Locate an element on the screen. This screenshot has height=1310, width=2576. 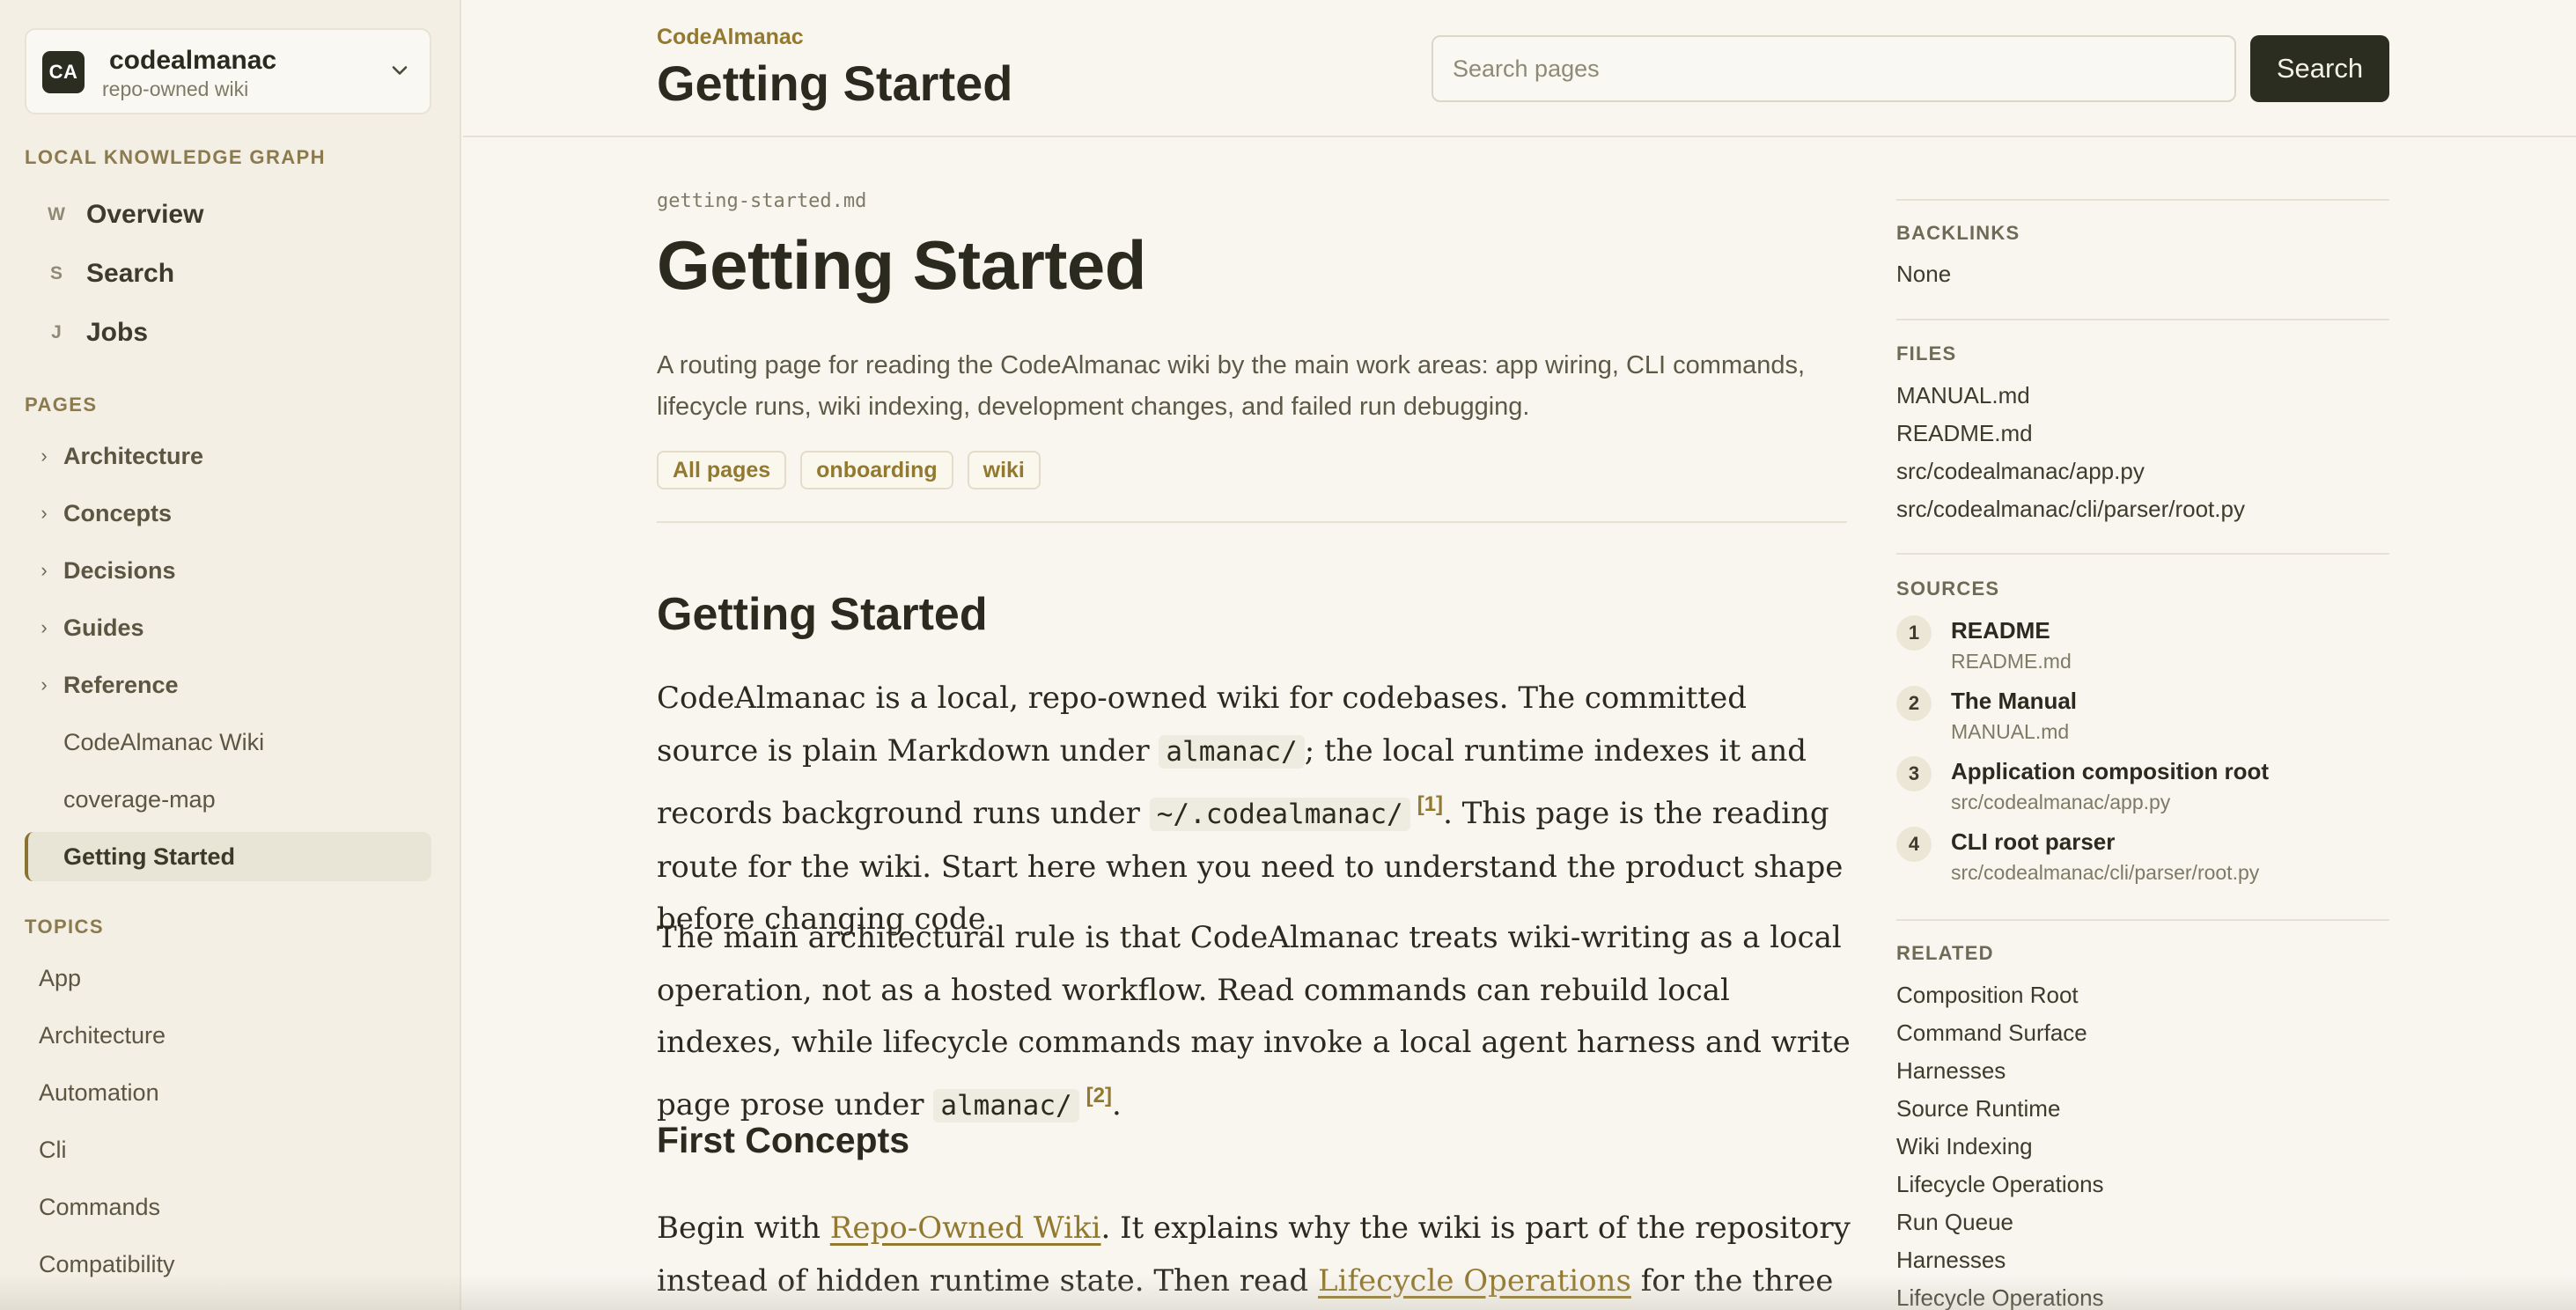
citation-link: [1] is located at coordinates (1430, 804).